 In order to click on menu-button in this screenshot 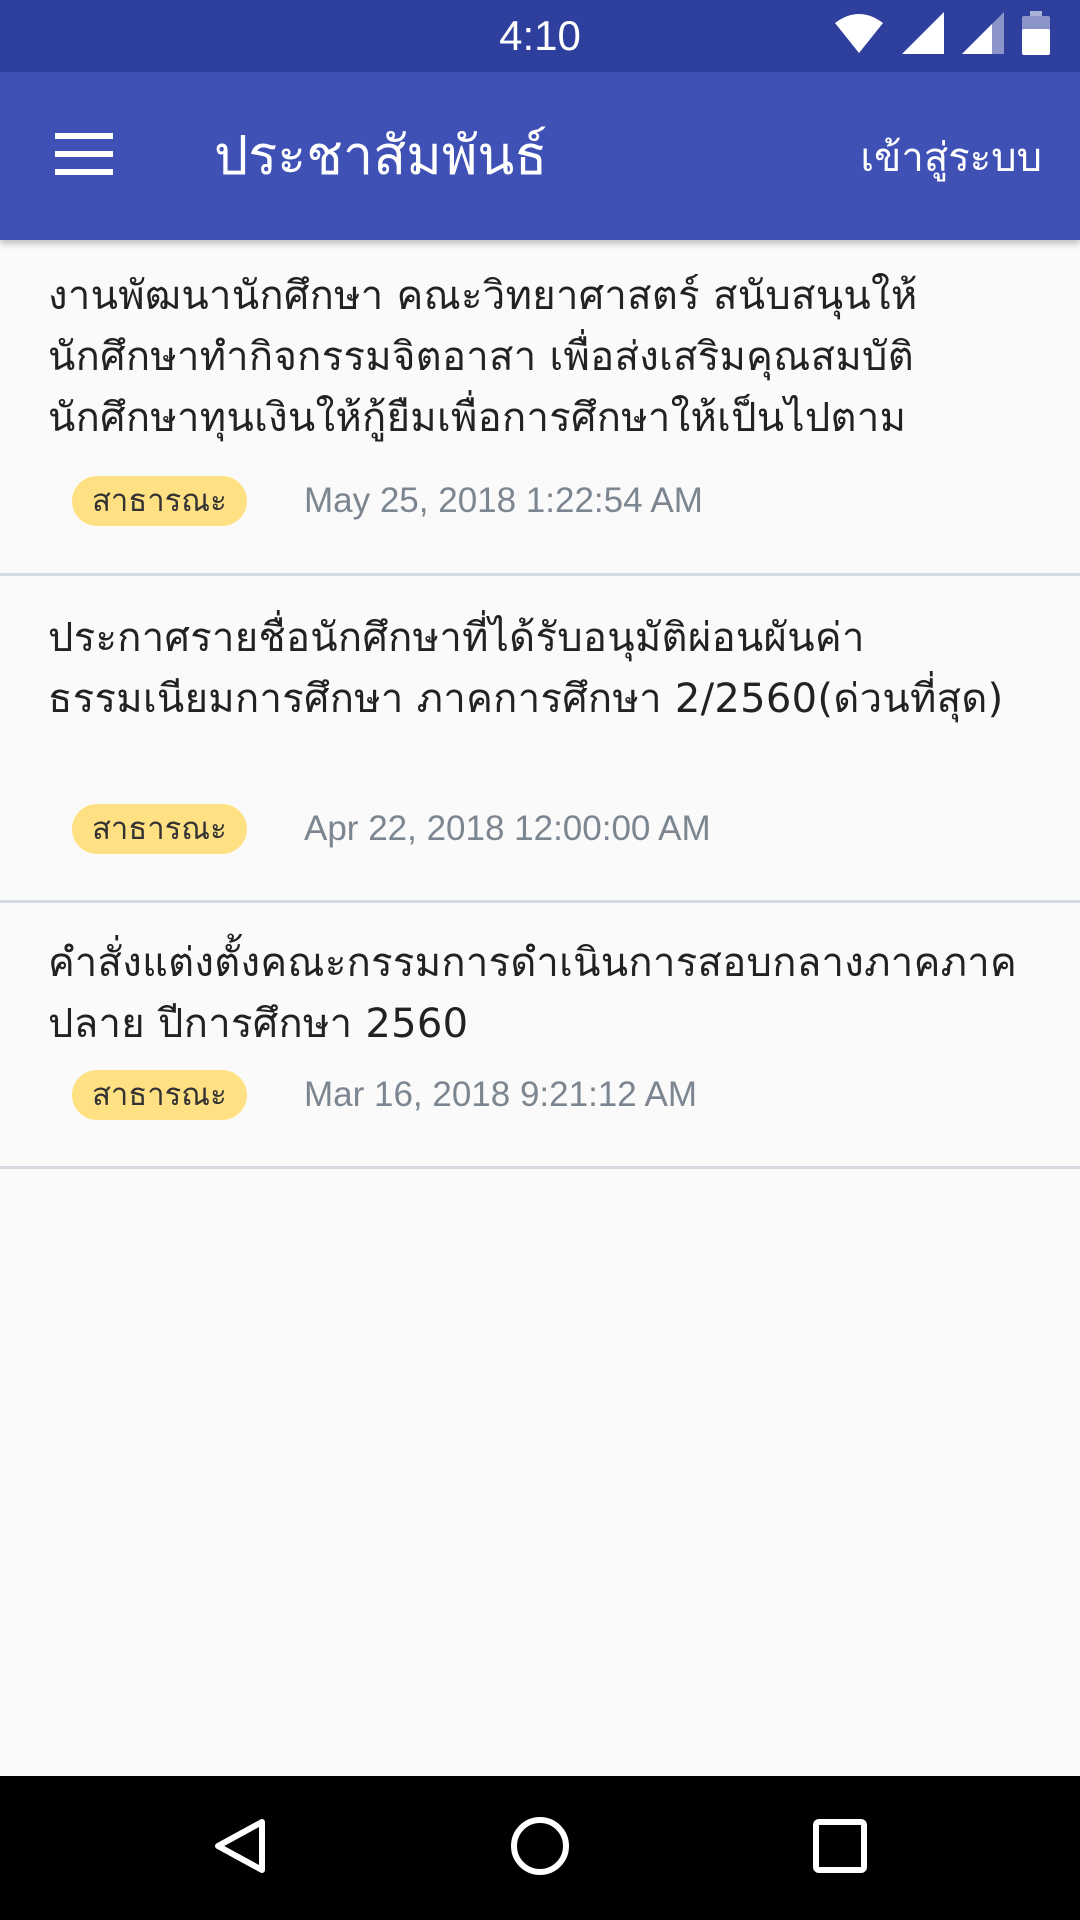, I will do `click(84, 156)`.